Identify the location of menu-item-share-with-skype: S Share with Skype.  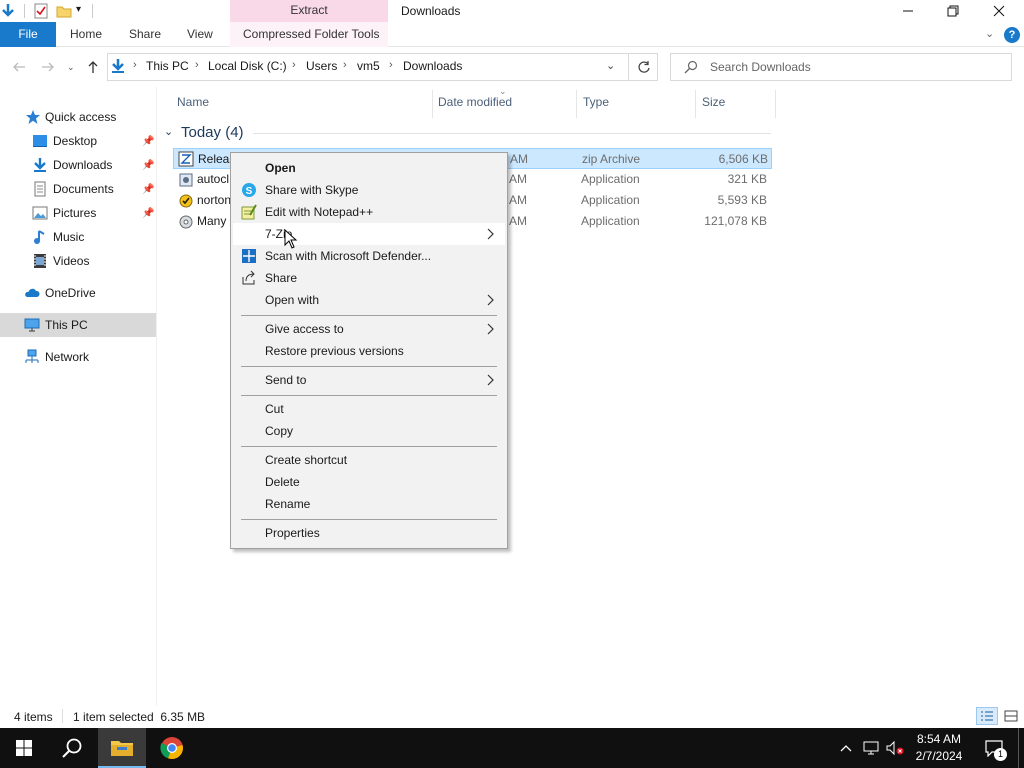
(369, 190).